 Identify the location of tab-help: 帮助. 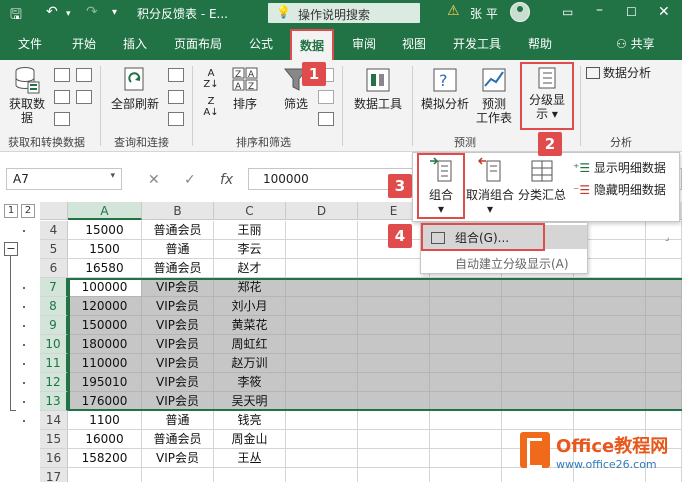
(540, 43).